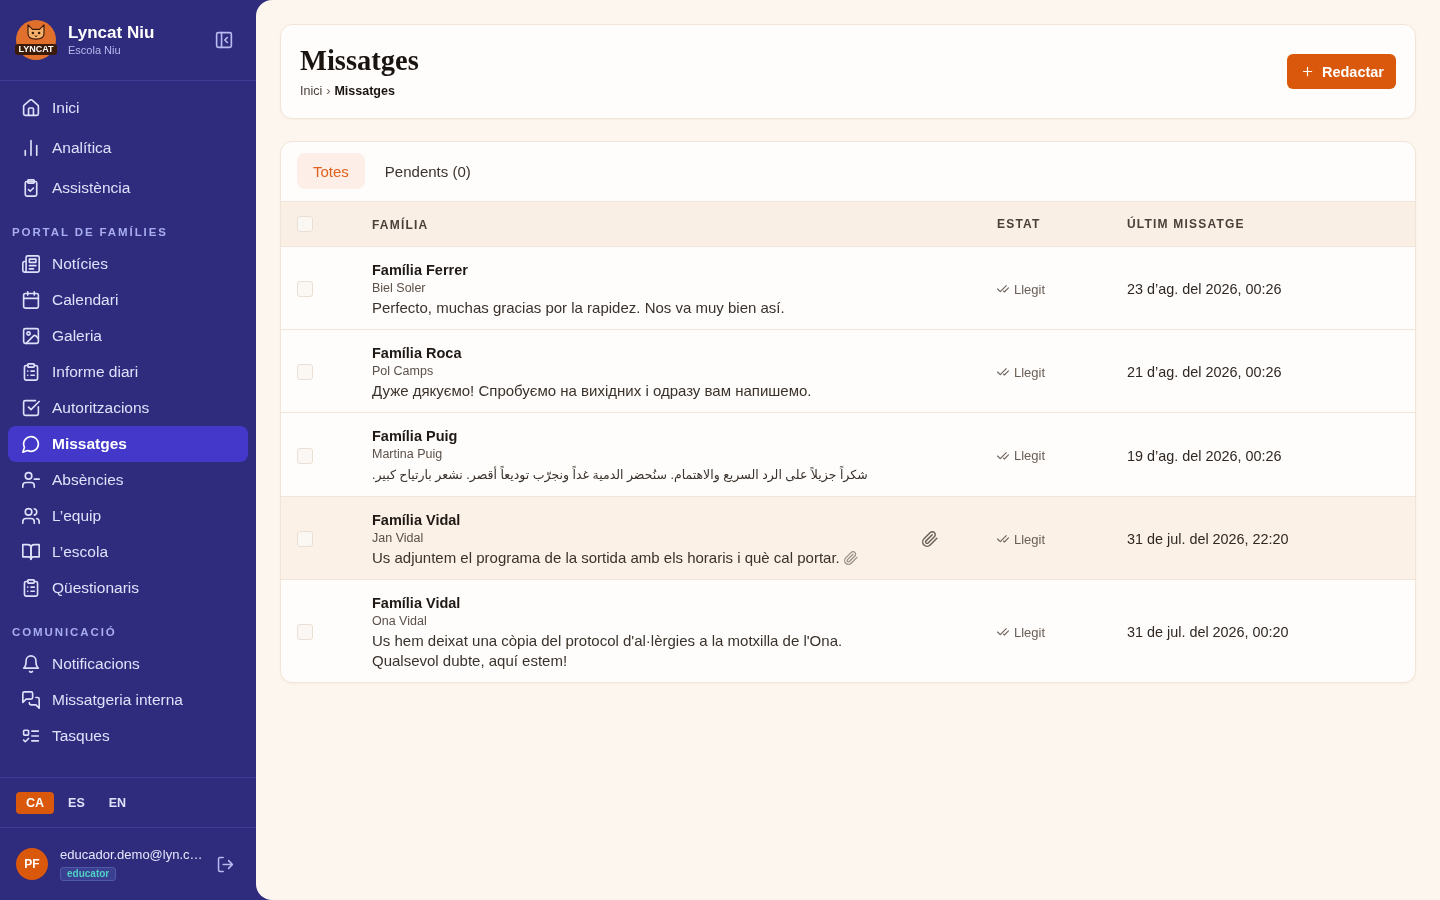 This screenshot has width=1440, height=900. Describe the element at coordinates (31, 408) in the screenshot. I see `checked-square-icon` at that location.